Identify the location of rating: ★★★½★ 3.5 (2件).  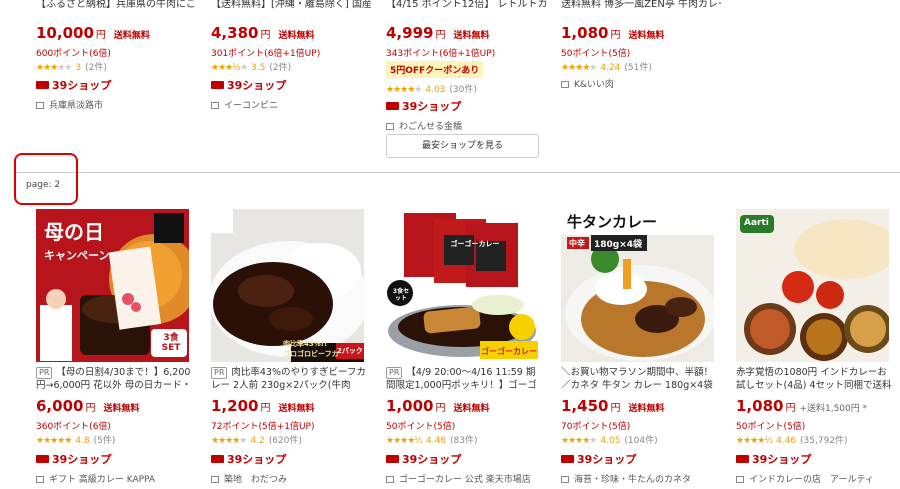
(251, 66).